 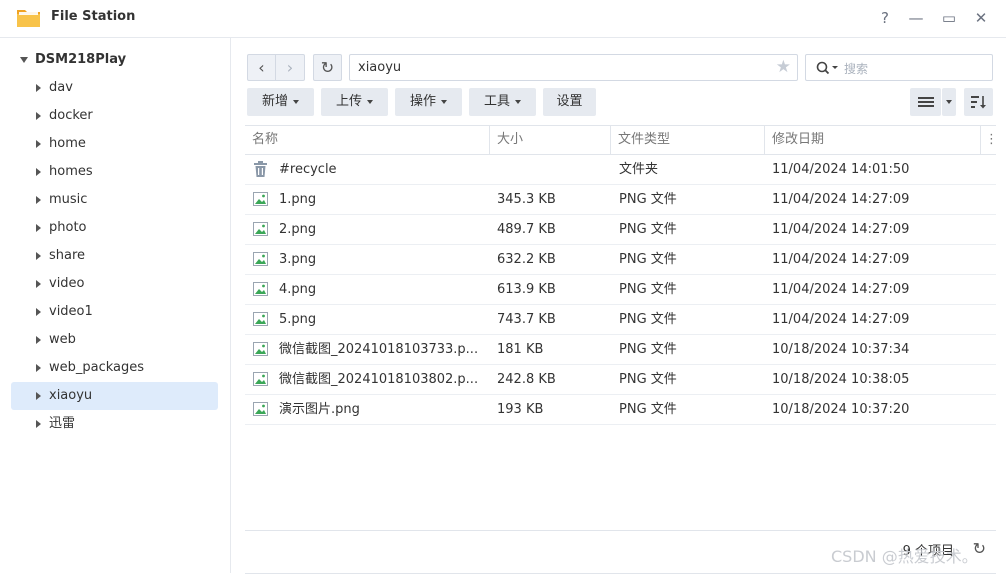 I want to click on column-header-type: 文件类型, so click(x=688, y=140).